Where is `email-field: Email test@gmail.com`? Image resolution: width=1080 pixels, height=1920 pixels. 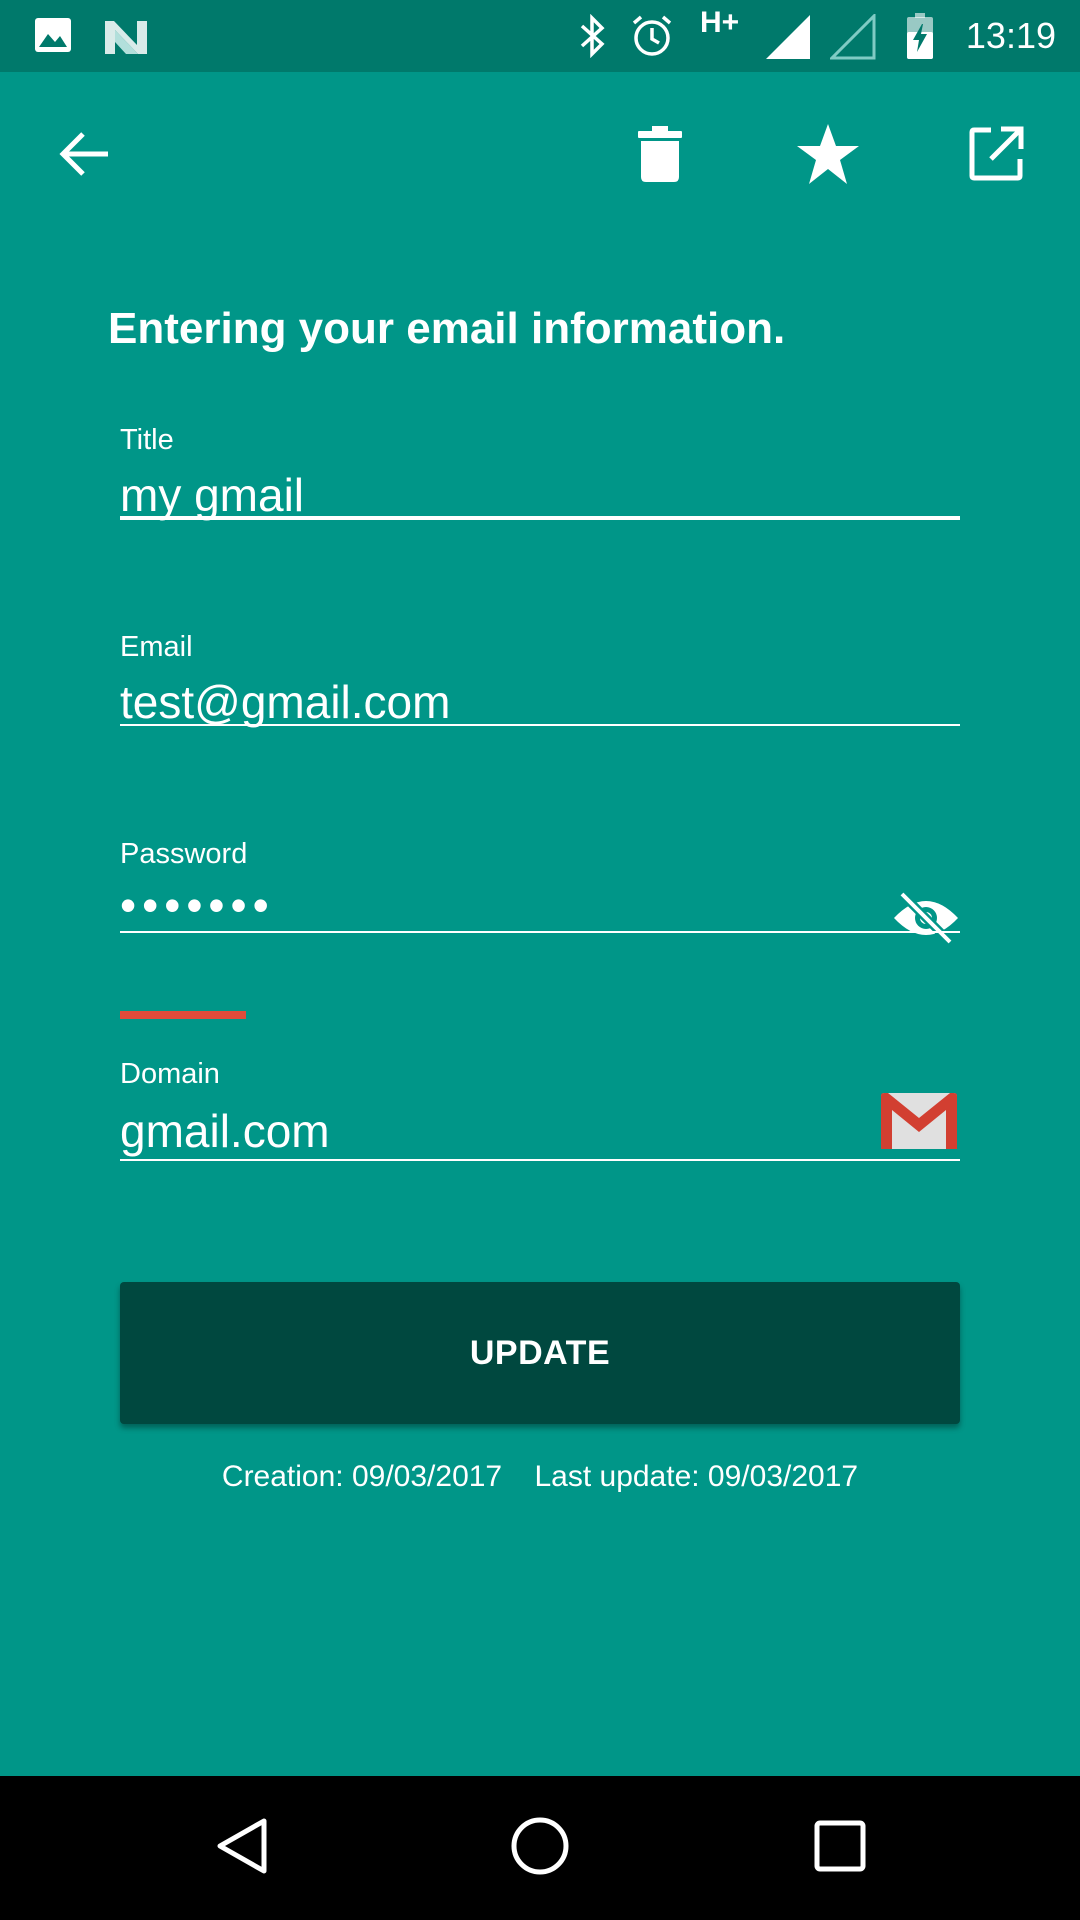
email-field: Email test@gmail.com is located at coordinates (540, 681).